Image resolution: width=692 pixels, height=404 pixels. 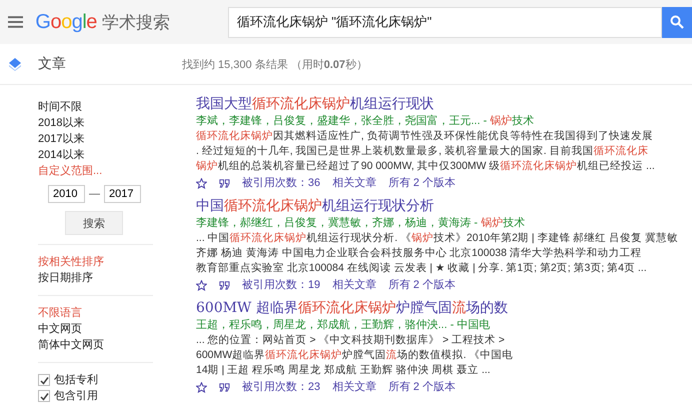 What do you see at coordinates (281, 285) in the screenshot?
I see `cited-by-link: 被引用次数：19` at bounding box center [281, 285].